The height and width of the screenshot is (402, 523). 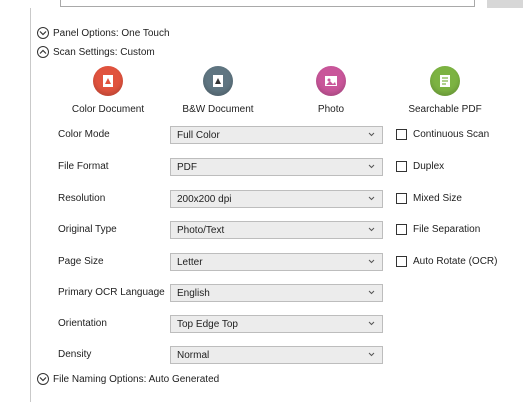 What do you see at coordinates (104, 52) in the screenshot?
I see `scan-settings-label: Scan Settings: Custom` at bounding box center [104, 52].